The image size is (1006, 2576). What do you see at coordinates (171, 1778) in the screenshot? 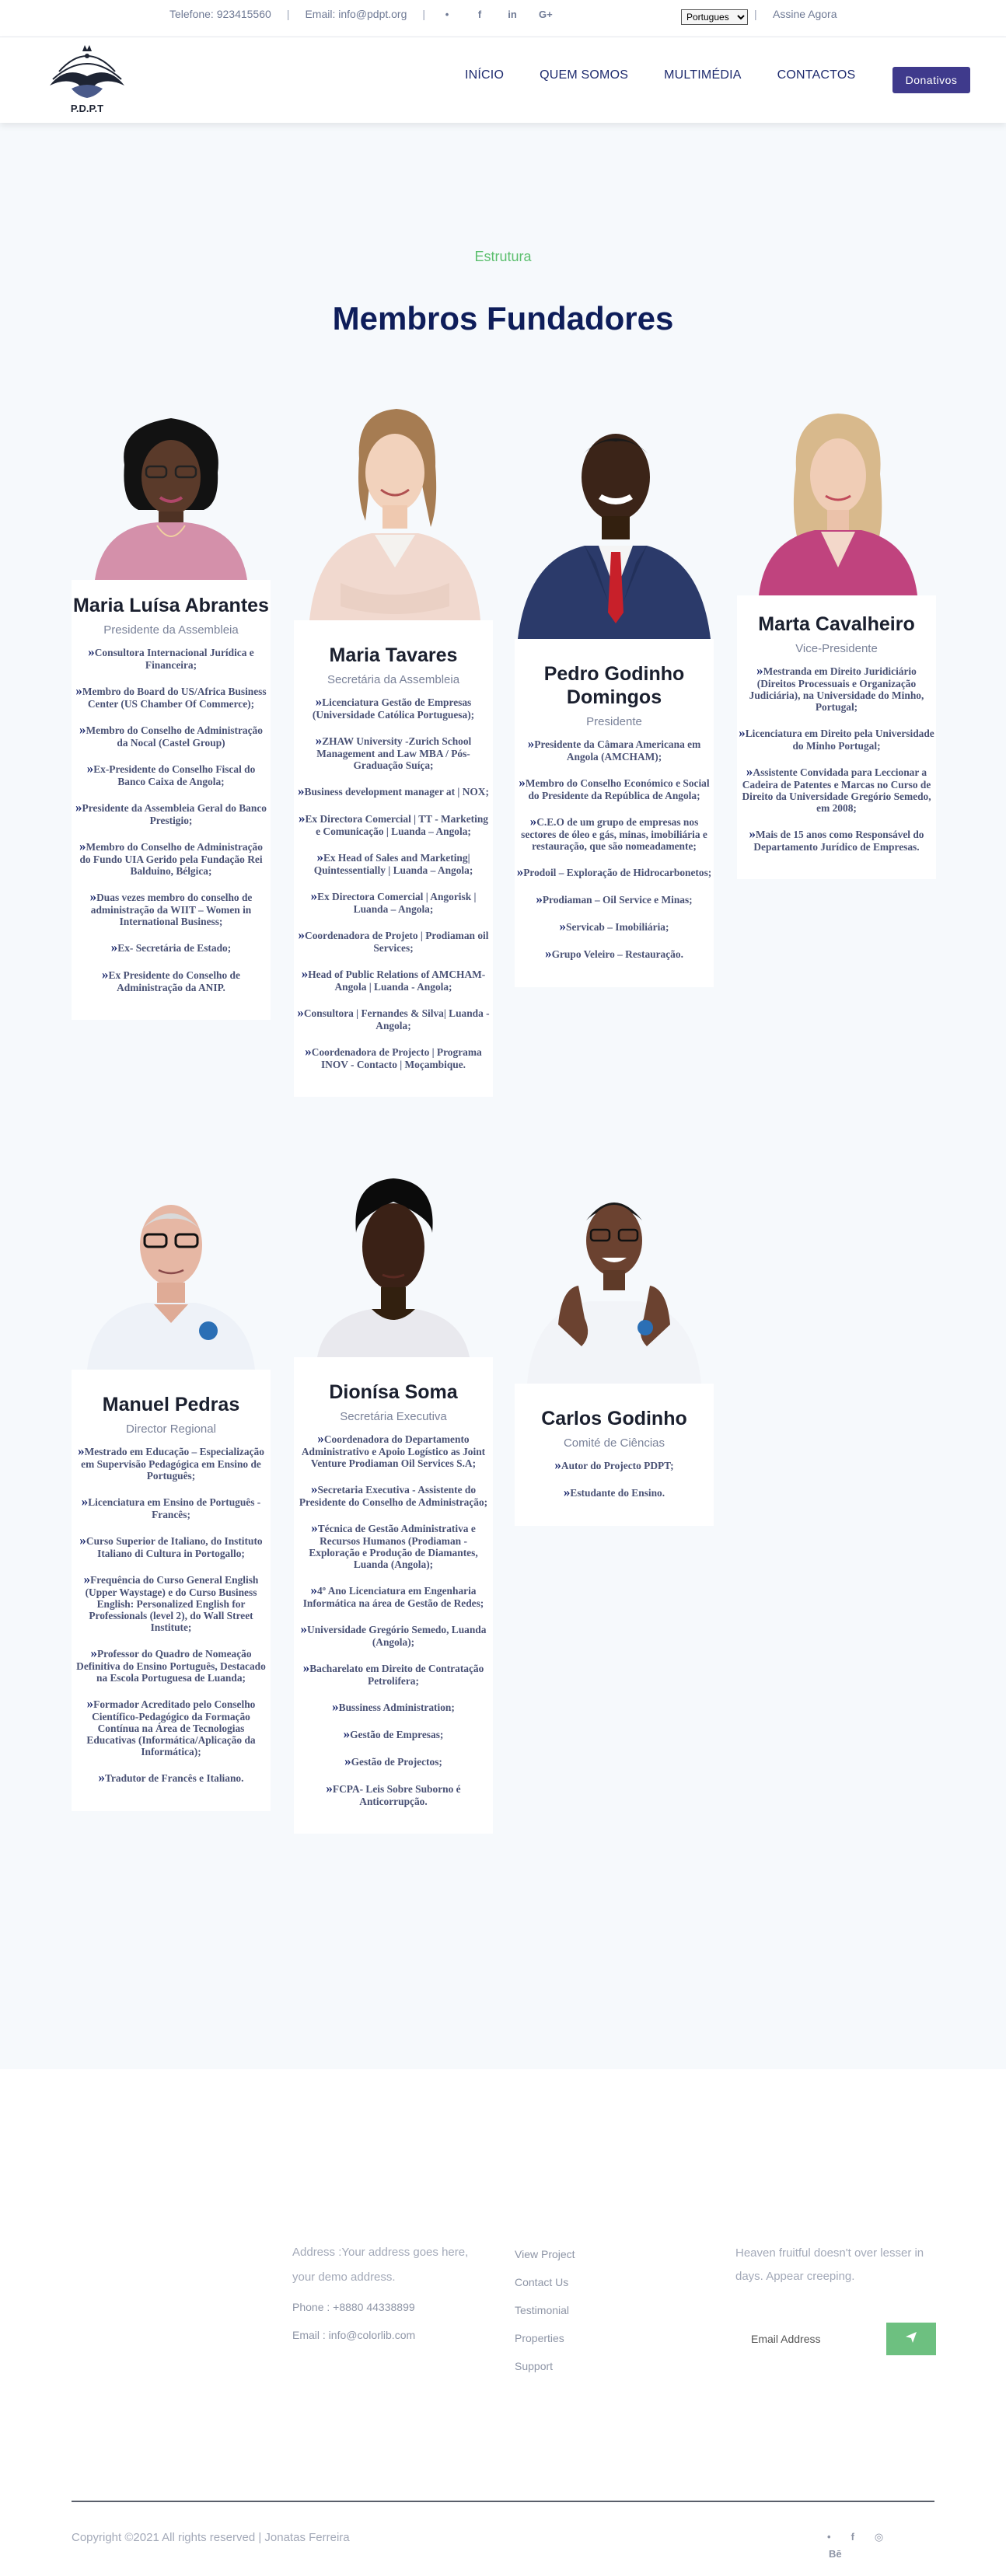
I see `credential-item: Tradutor de Francês e Italiano.` at bounding box center [171, 1778].